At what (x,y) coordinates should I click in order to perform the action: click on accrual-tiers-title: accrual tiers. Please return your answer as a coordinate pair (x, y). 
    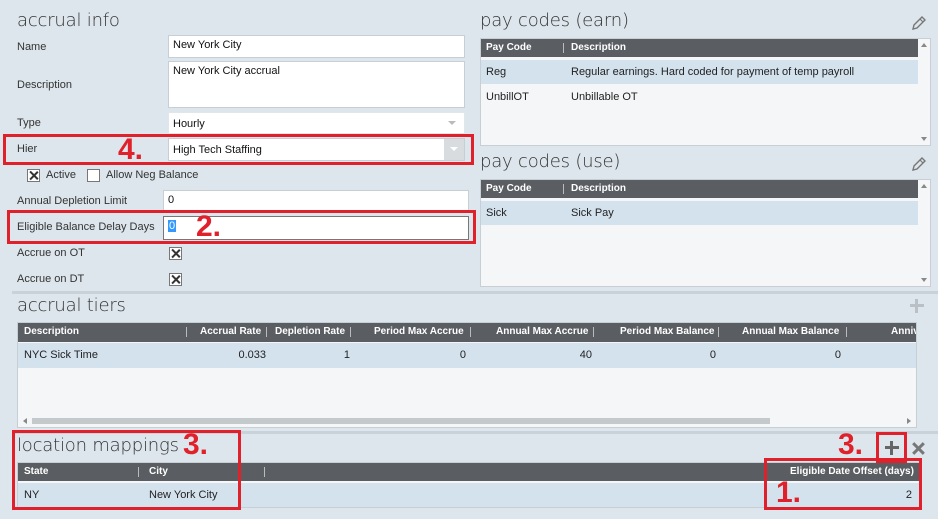
    Looking at the image, I should click on (71, 305).